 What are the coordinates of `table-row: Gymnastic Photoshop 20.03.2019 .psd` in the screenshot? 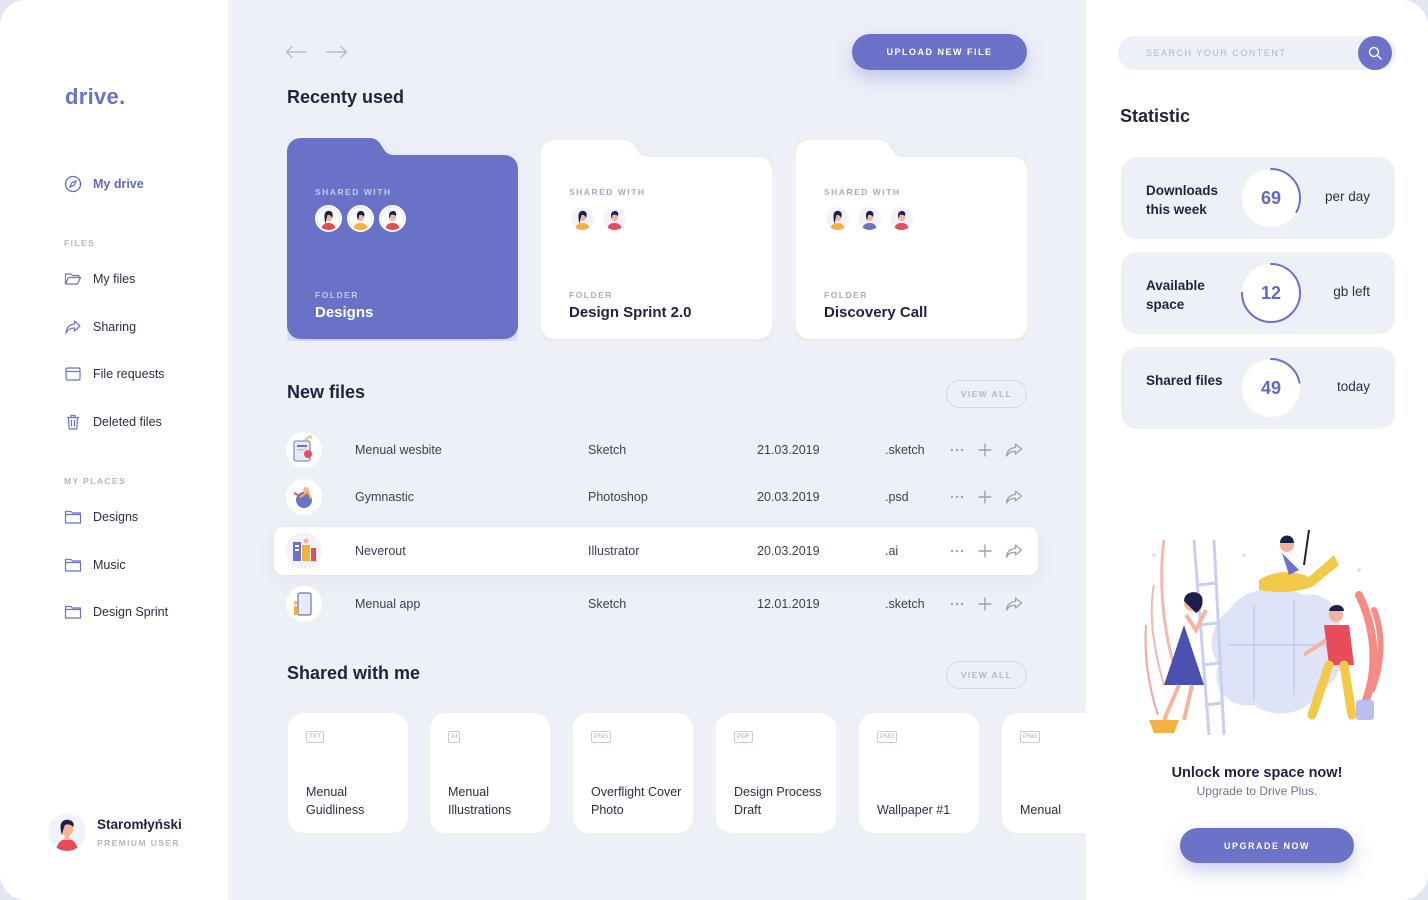 It's located at (656, 497).